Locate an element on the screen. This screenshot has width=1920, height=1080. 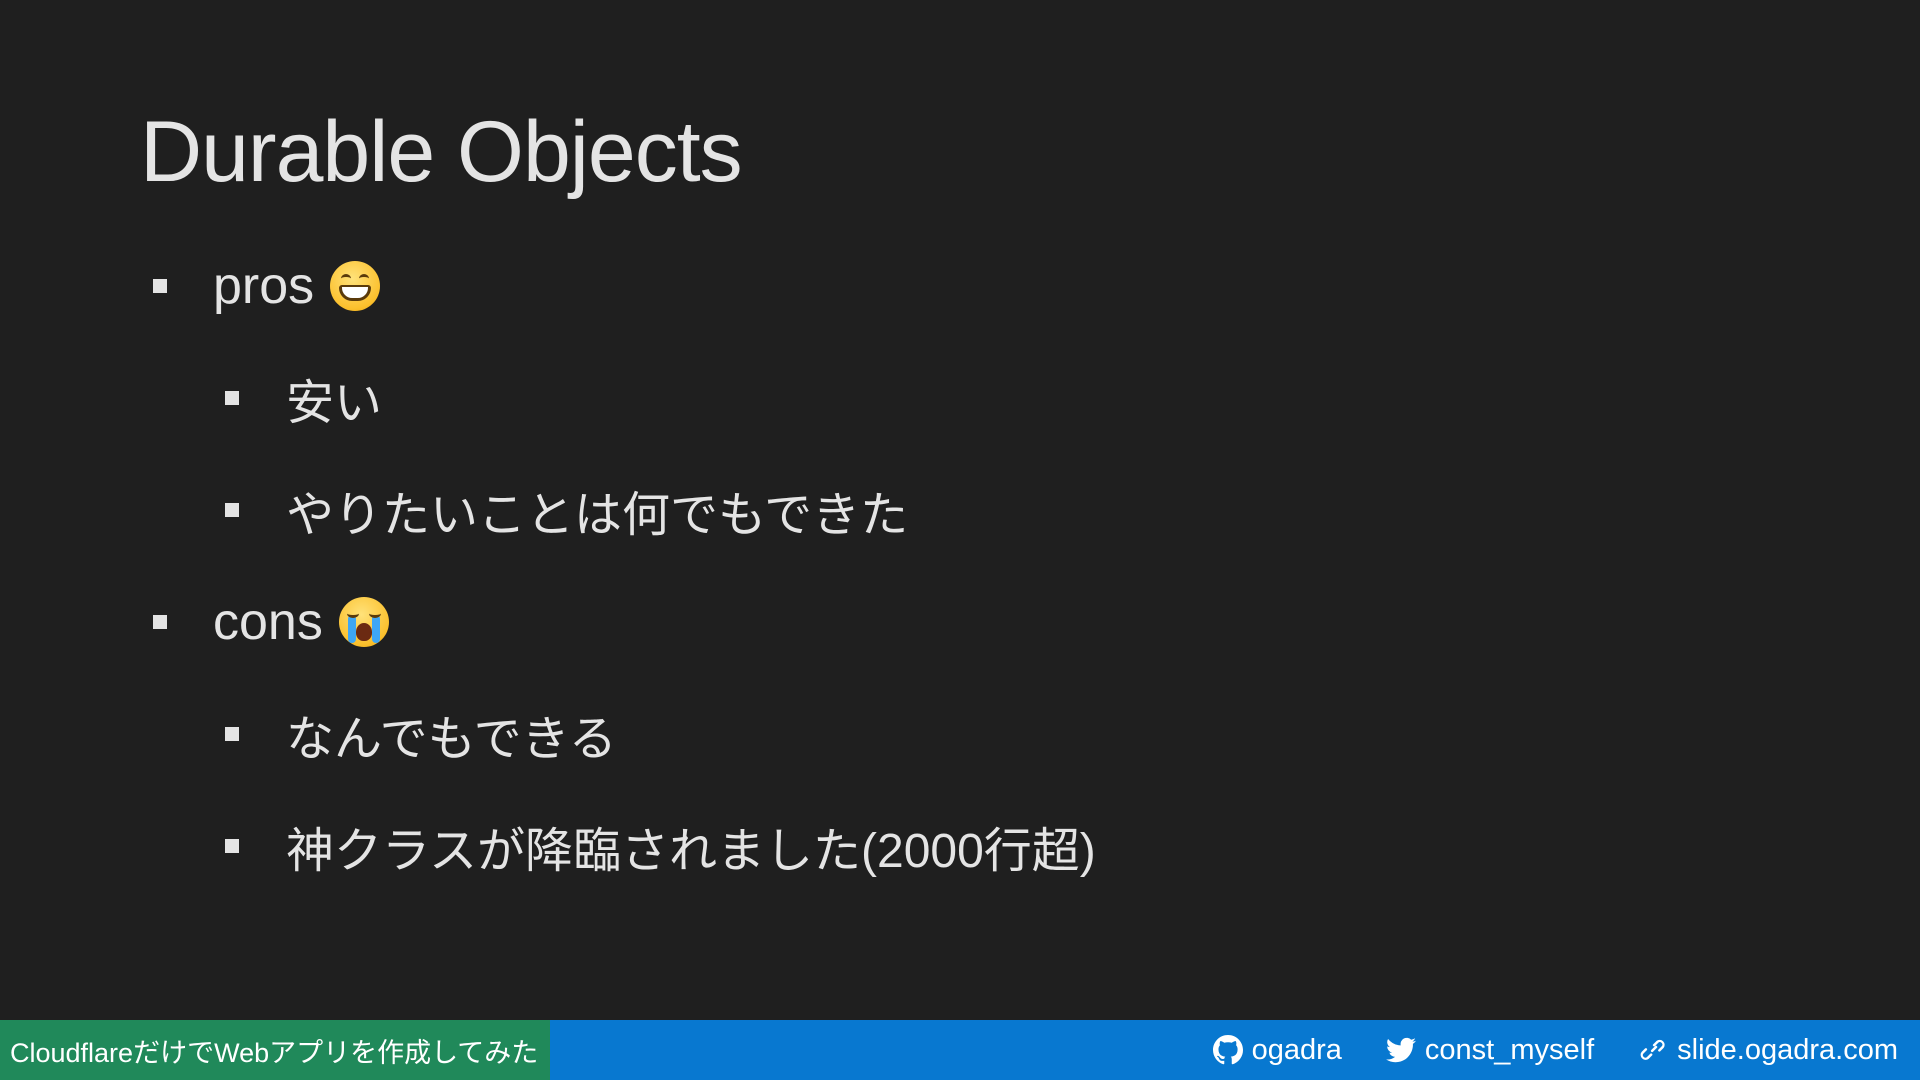
grinning-face-icon is located at coordinates (355, 286).